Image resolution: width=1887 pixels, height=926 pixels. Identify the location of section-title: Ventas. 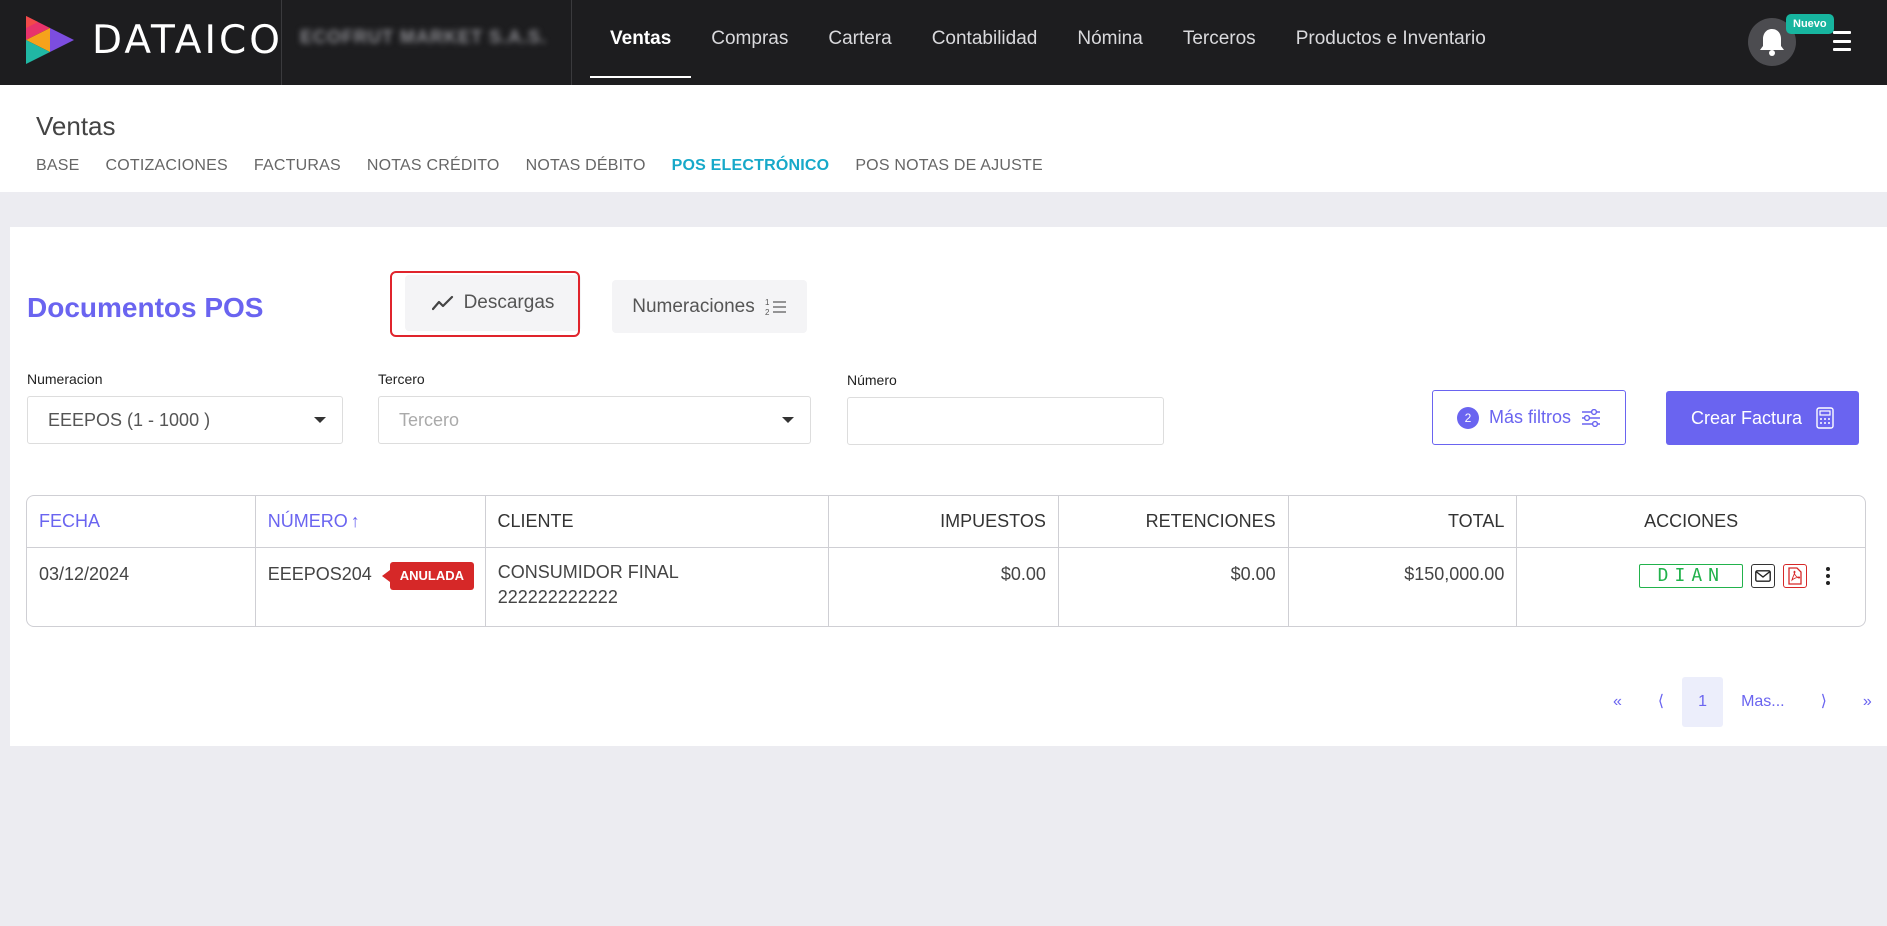
(76, 126).